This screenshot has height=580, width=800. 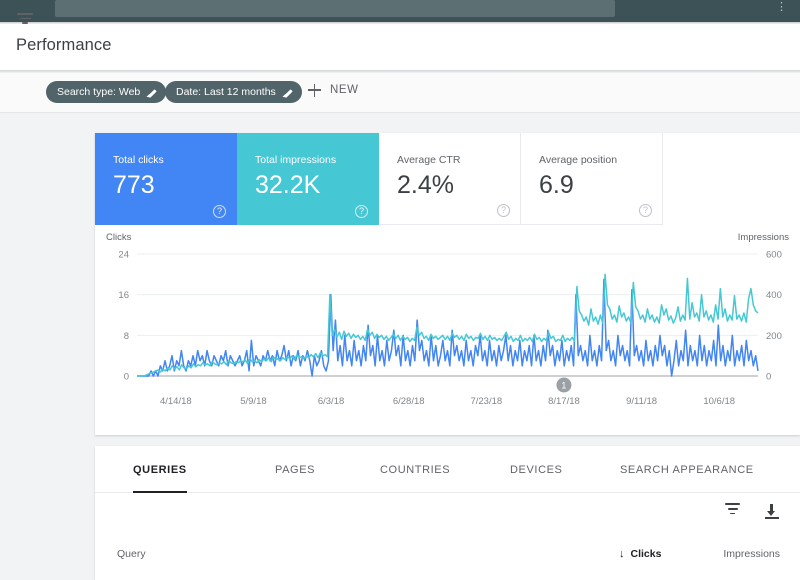 What do you see at coordinates (536, 469) in the screenshot?
I see `tab-devices: DEVICES` at bounding box center [536, 469].